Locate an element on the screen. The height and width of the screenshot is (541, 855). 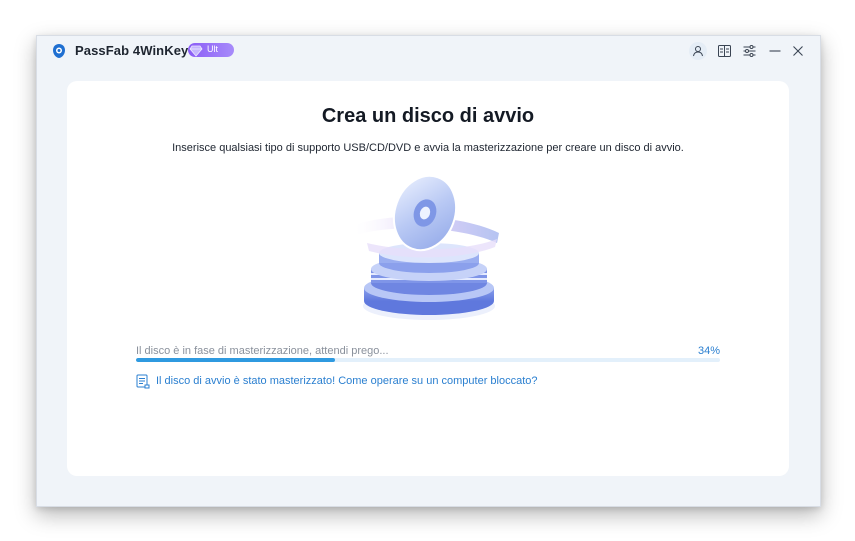
passfab-logo-icon is located at coordinates (59, 51).